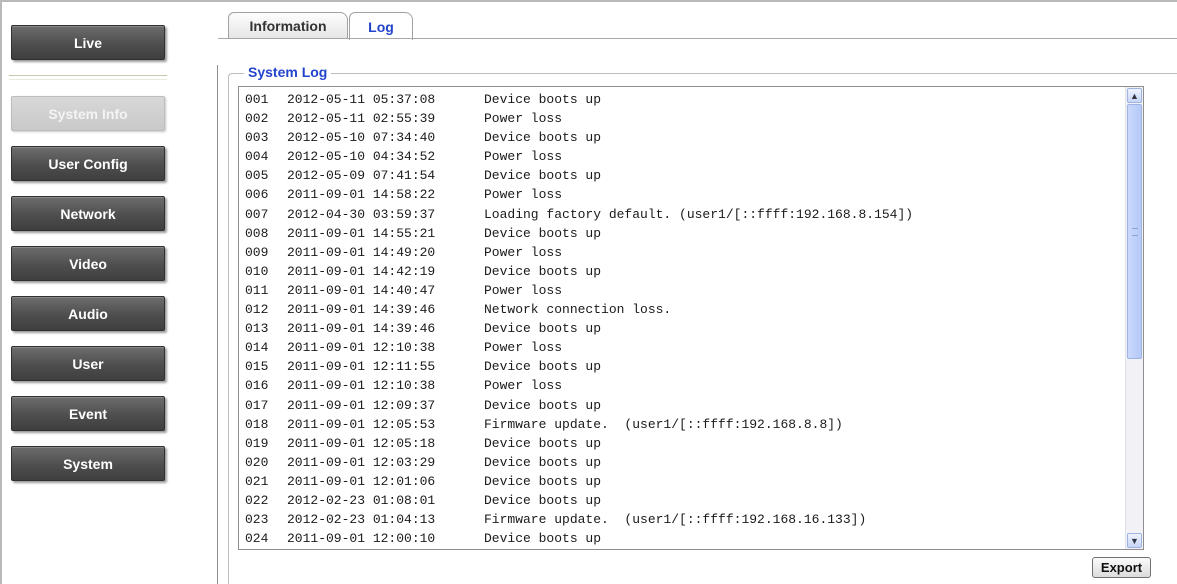  What do you see at coordinates (361, 520) in the screenshot?
I see `log-entry-timestamp: 2012-02-23 01:04:13` at bounding box center [361, 520].